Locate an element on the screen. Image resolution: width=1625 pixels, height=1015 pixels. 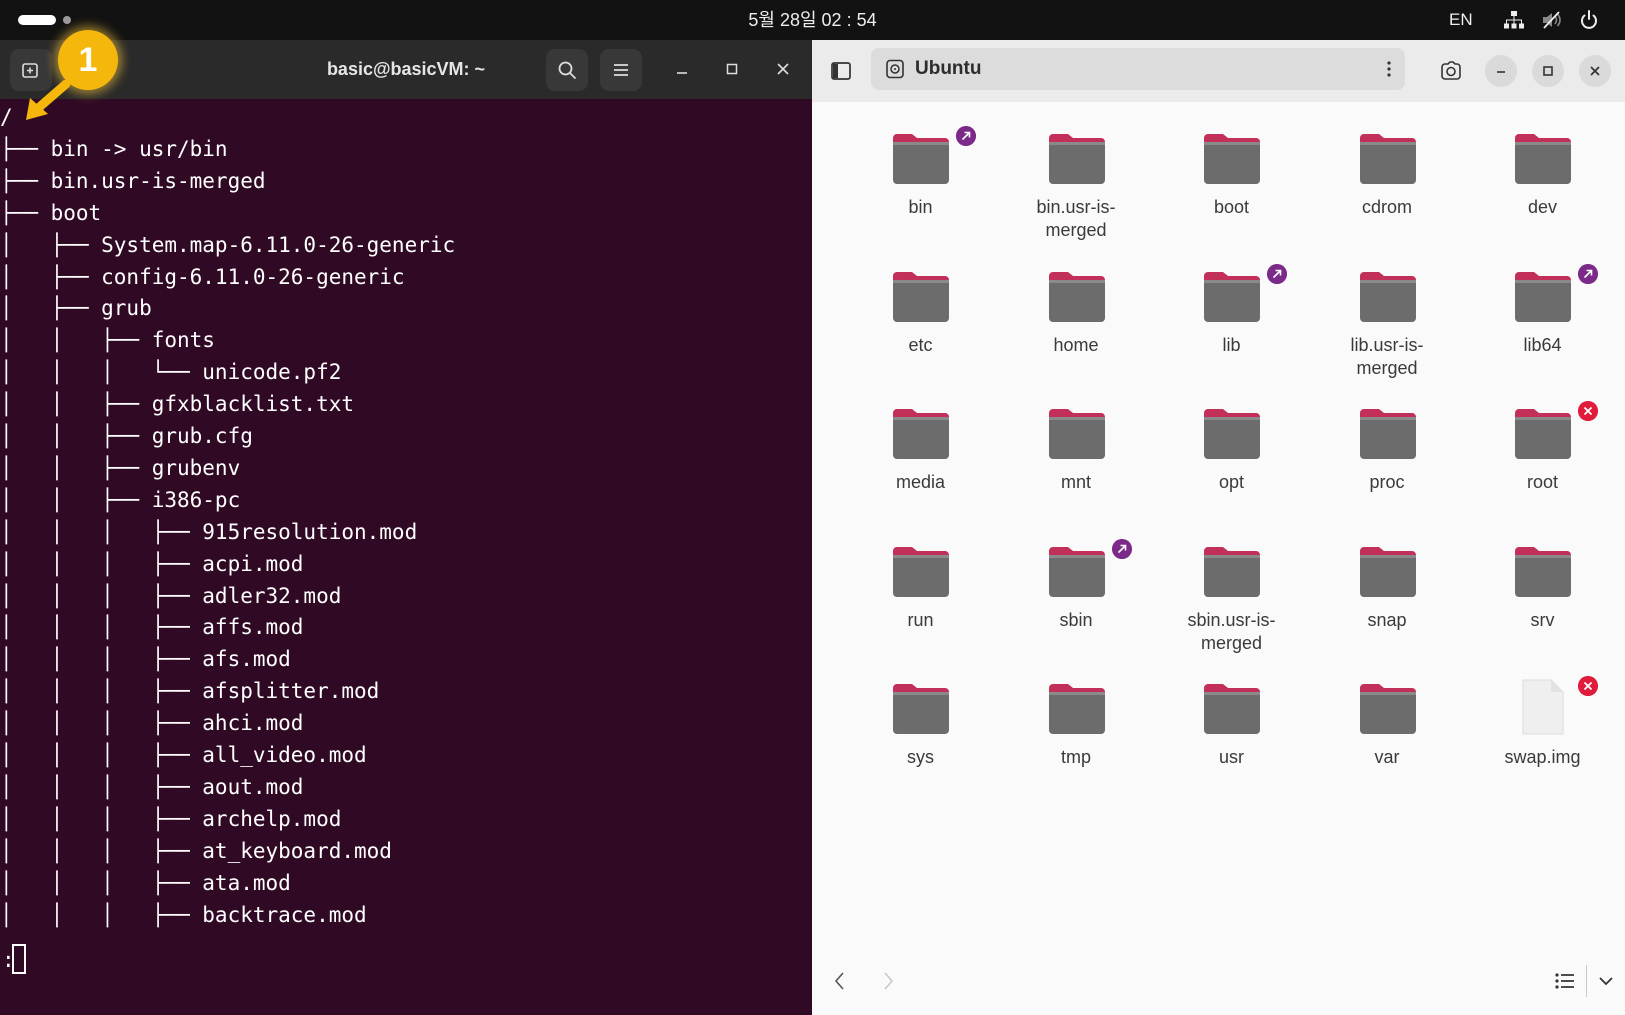
folder-item: sbin.usr-is- merged is located at coordinates (1231, 609).